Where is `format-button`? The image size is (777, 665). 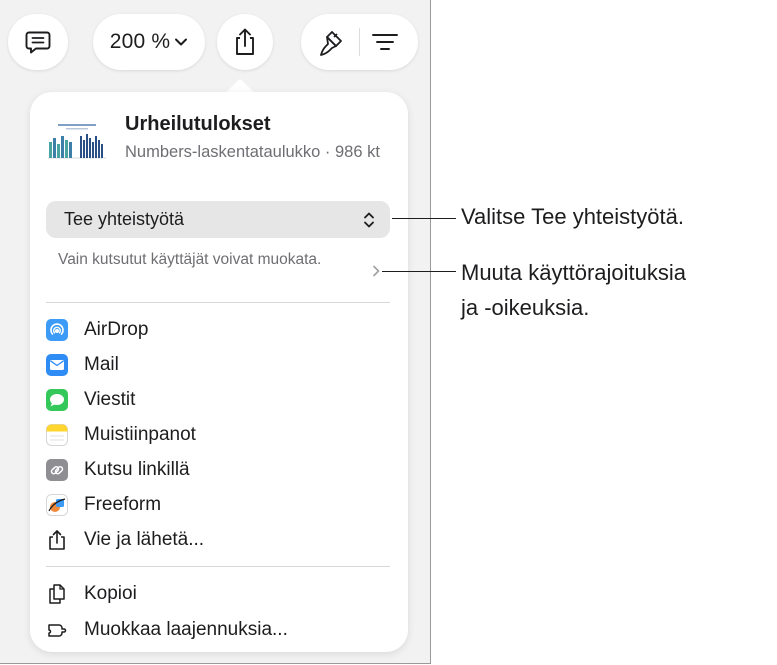 format-button is located at coordinates (330, 45).